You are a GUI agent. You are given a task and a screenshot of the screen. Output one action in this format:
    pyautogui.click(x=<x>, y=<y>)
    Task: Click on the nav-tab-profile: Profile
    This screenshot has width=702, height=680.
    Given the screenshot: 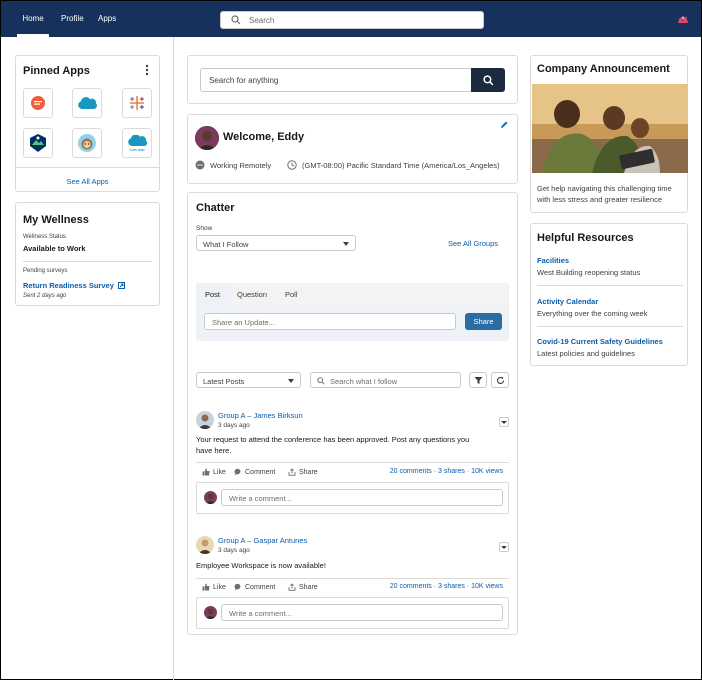 What is the action you would take?
    pyautogui.click(x=72, y=19)
    